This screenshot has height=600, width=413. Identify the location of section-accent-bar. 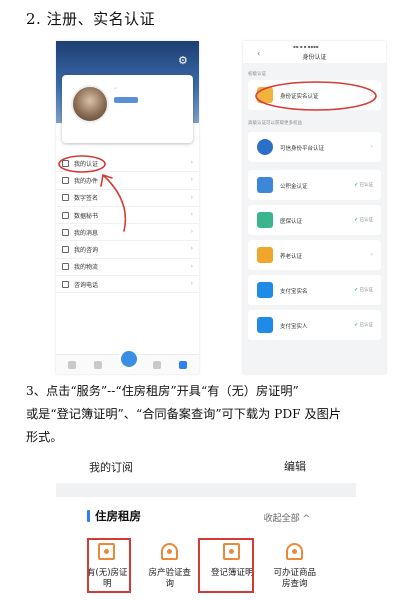
(88, 516).